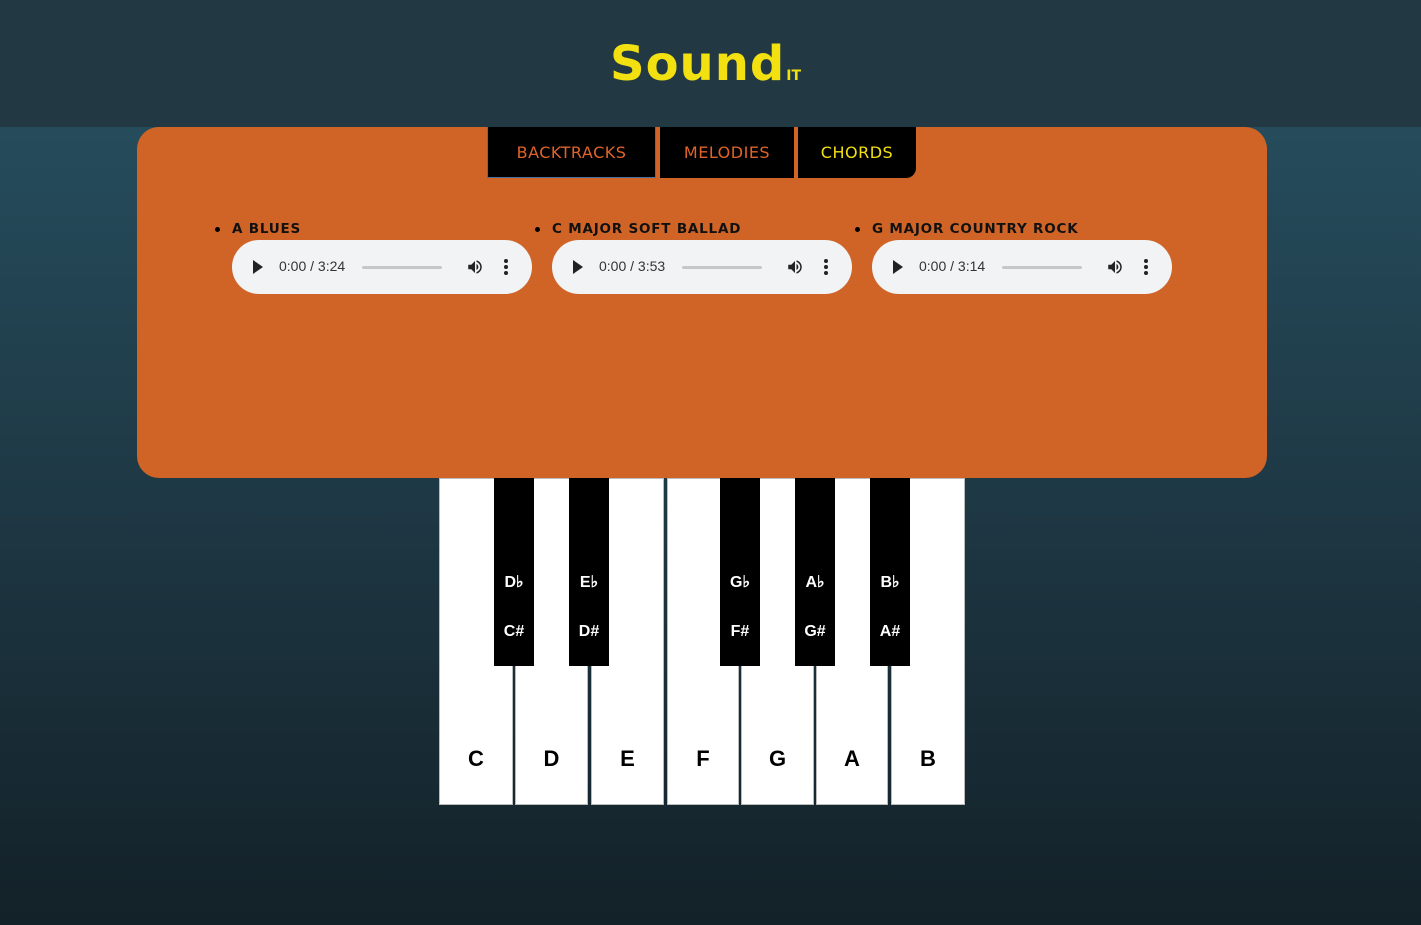 The width and height of the screenshot is (1421, 925). What do you see at coordinates (740, 631) in the screenshot?
I see `key-label-sharp: F#` at bounding box center [740, 631].